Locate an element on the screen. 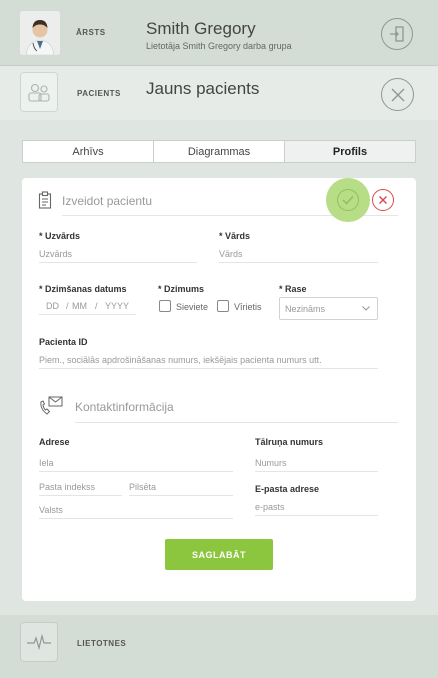  logout-button is located at coordinates (397, 34).